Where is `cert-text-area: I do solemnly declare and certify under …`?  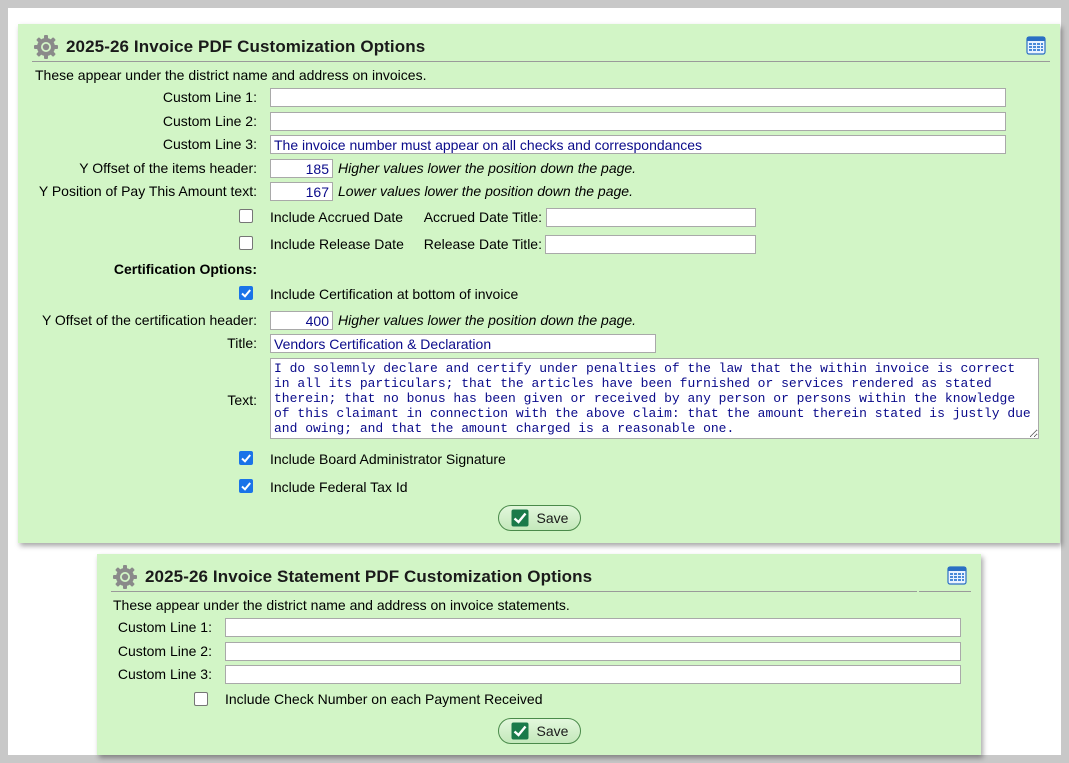
cert-text-area: I do solemnly declare and certify under … is located at coordinates (654, 398).